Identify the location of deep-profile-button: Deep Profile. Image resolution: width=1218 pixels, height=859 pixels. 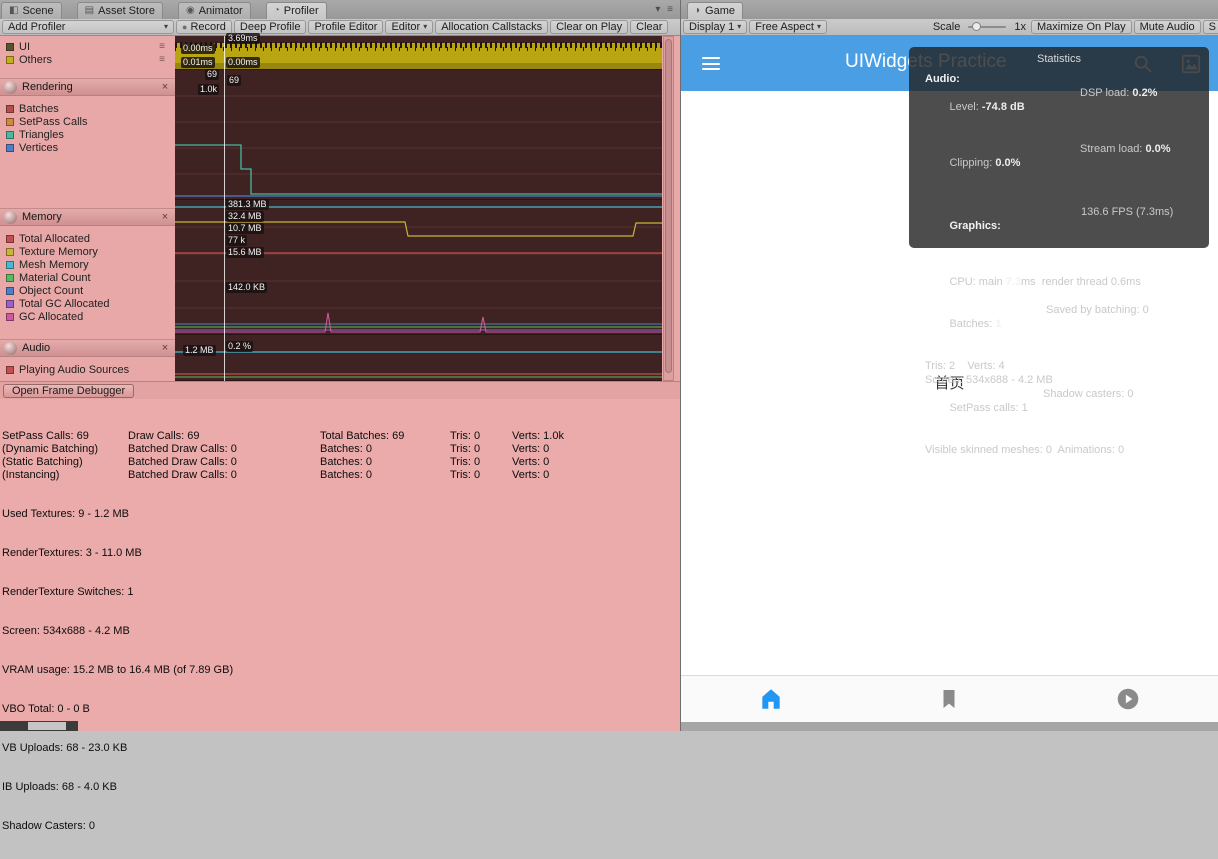
(270, 27).